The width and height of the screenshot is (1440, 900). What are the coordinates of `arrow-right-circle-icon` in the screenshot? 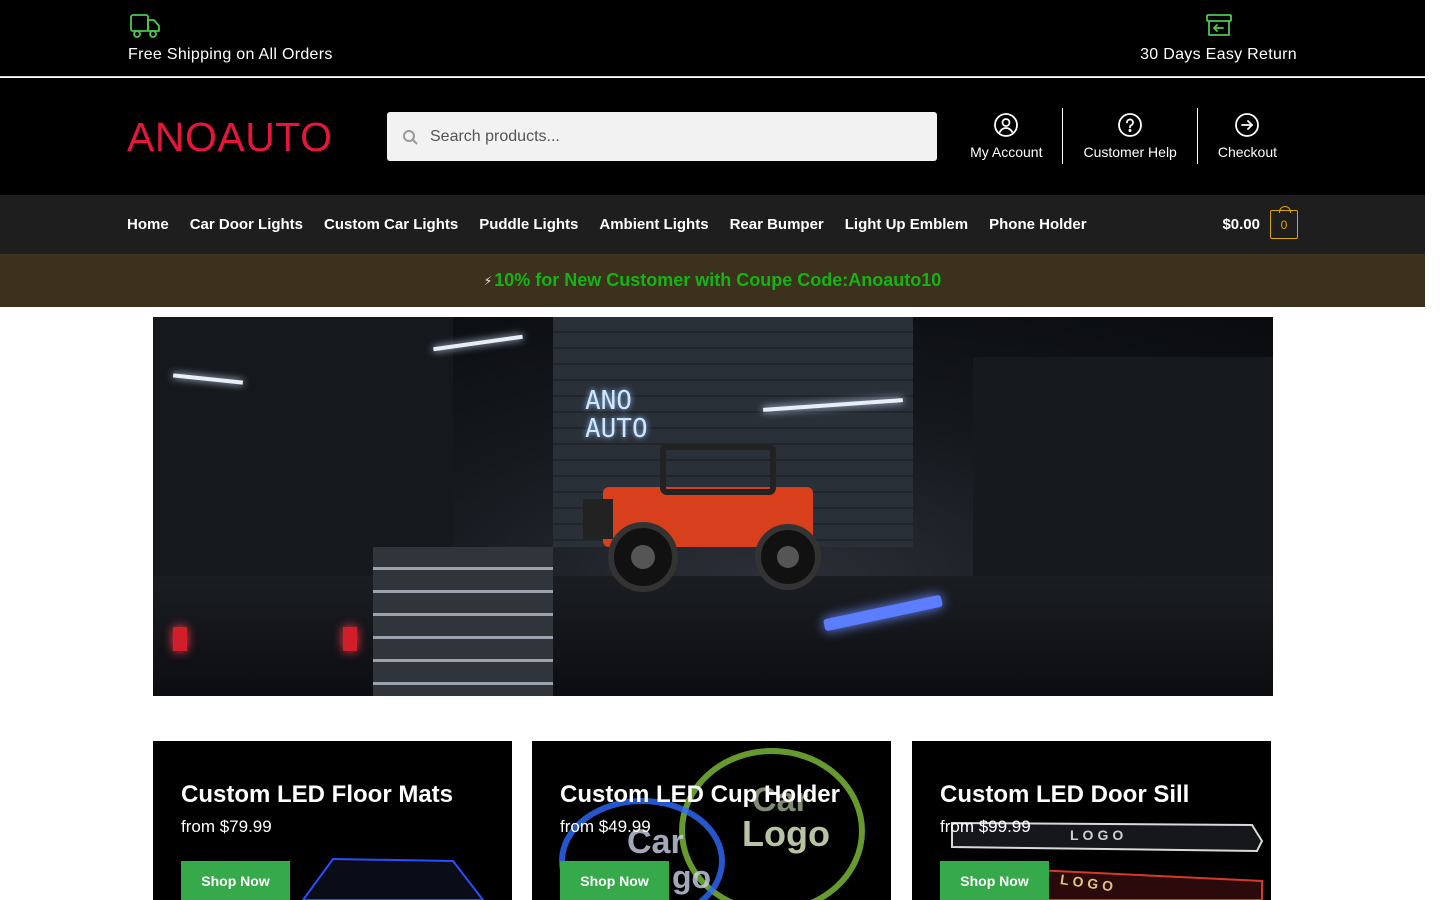 It's located at (1247, 125).